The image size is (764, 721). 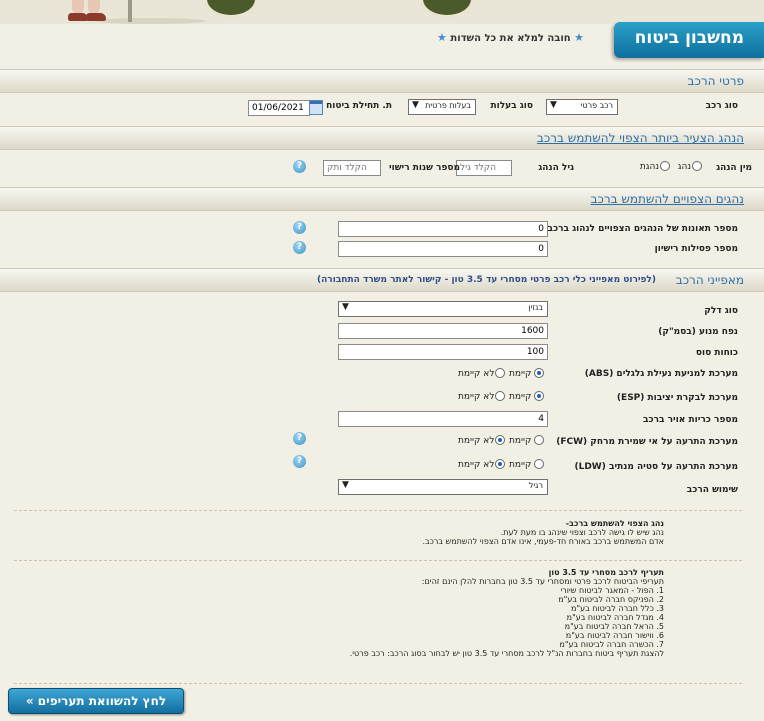 I want to click on engine-volume-input, so click(x=443, y=331).